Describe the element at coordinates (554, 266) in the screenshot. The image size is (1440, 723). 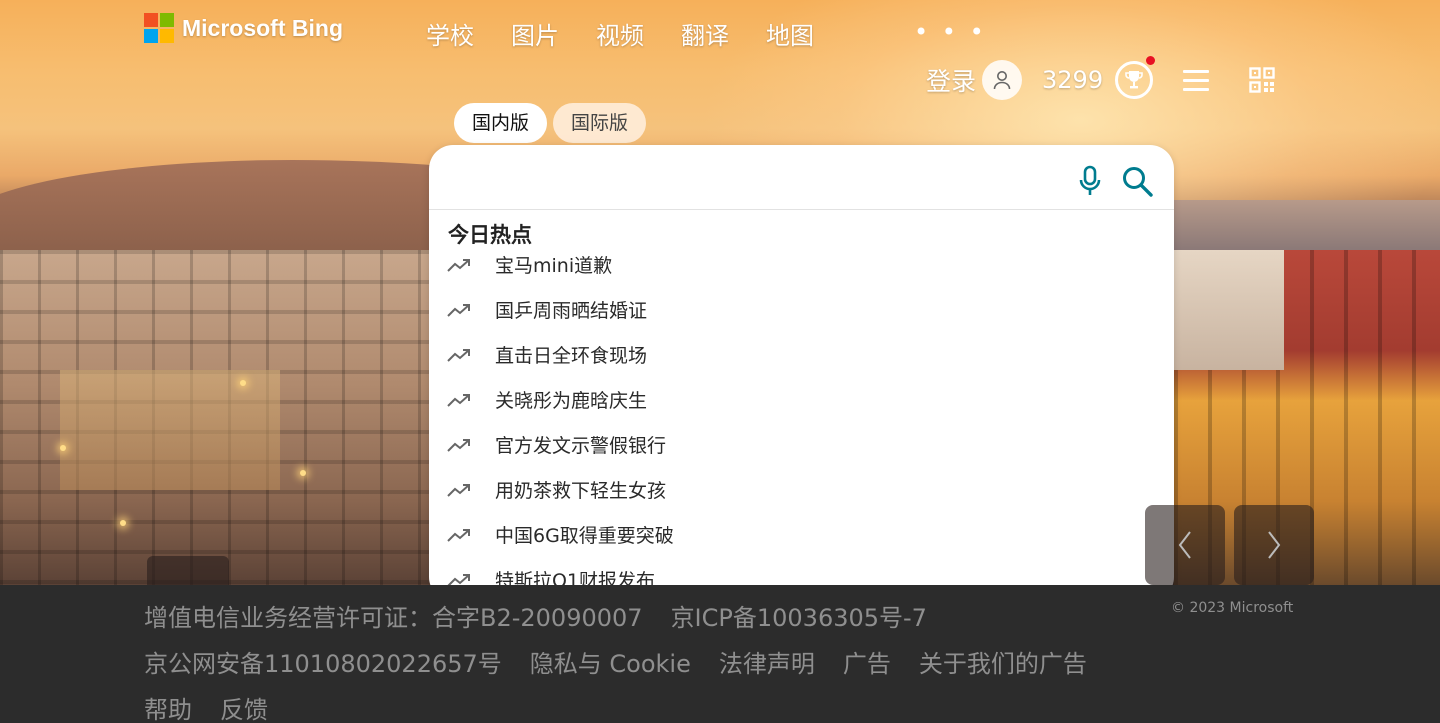
I see `trending-item-label: 宝马mini道歉` at that location.